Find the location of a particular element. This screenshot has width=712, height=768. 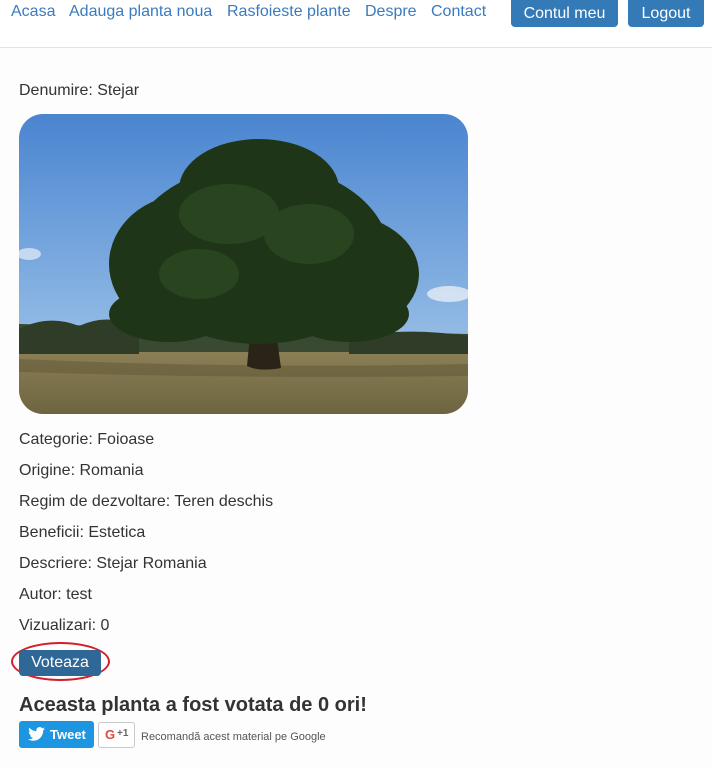

google-plus-one-button: G +1 is located at coordinates (116, 735).